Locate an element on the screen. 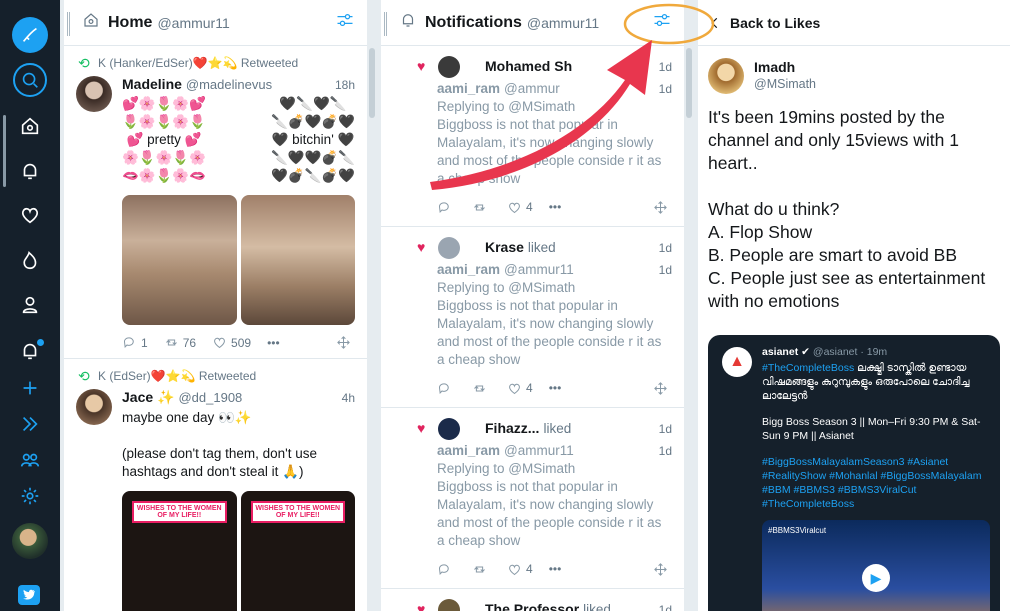 The height and width of the screenshot is (611, 1010). asianet-logo: ▲ is located at coordinates (737, 362).